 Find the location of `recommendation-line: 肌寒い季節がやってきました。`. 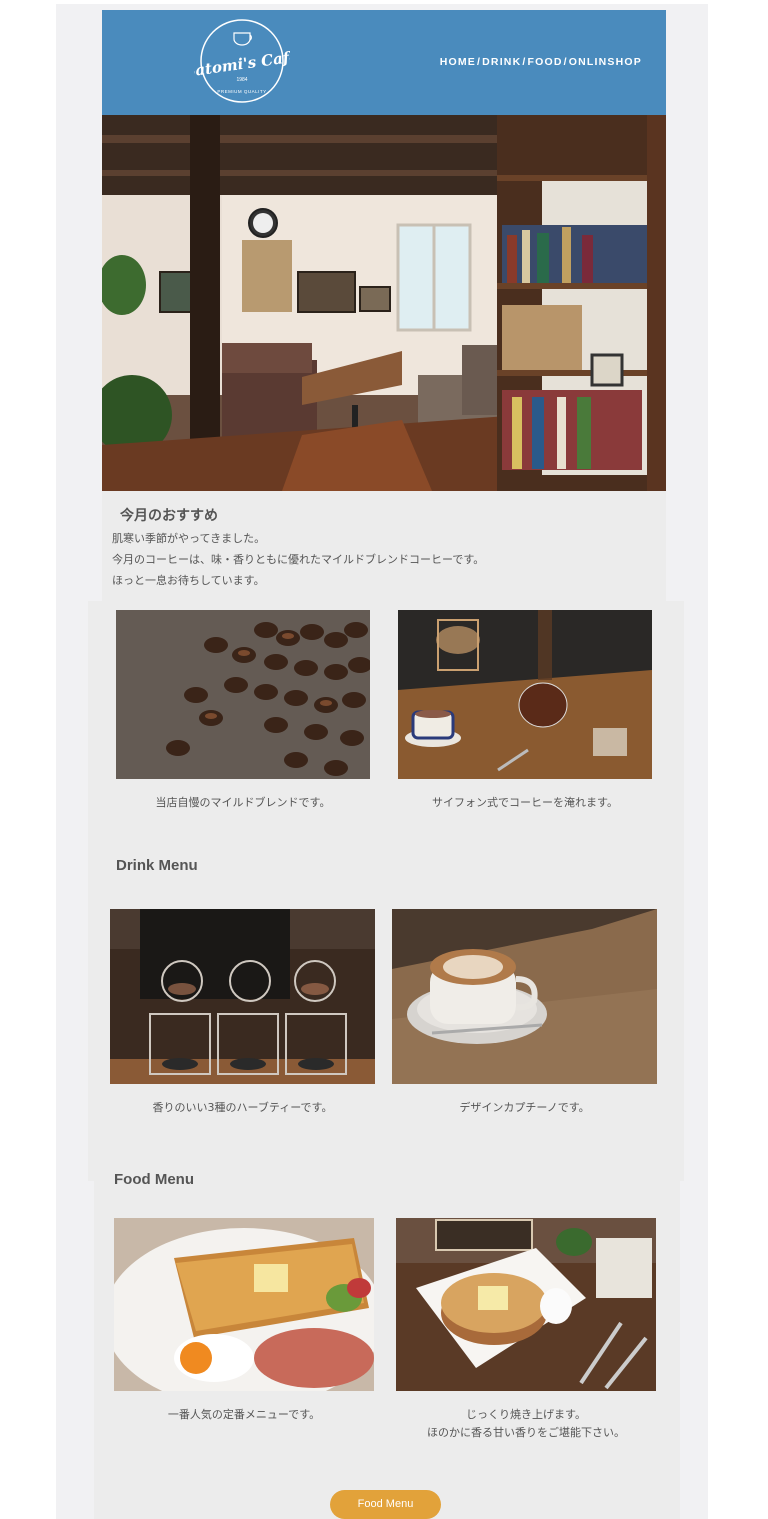

recommendation-line: 肌寒い季節がやってきました。 is located at coordinates (189, 538).